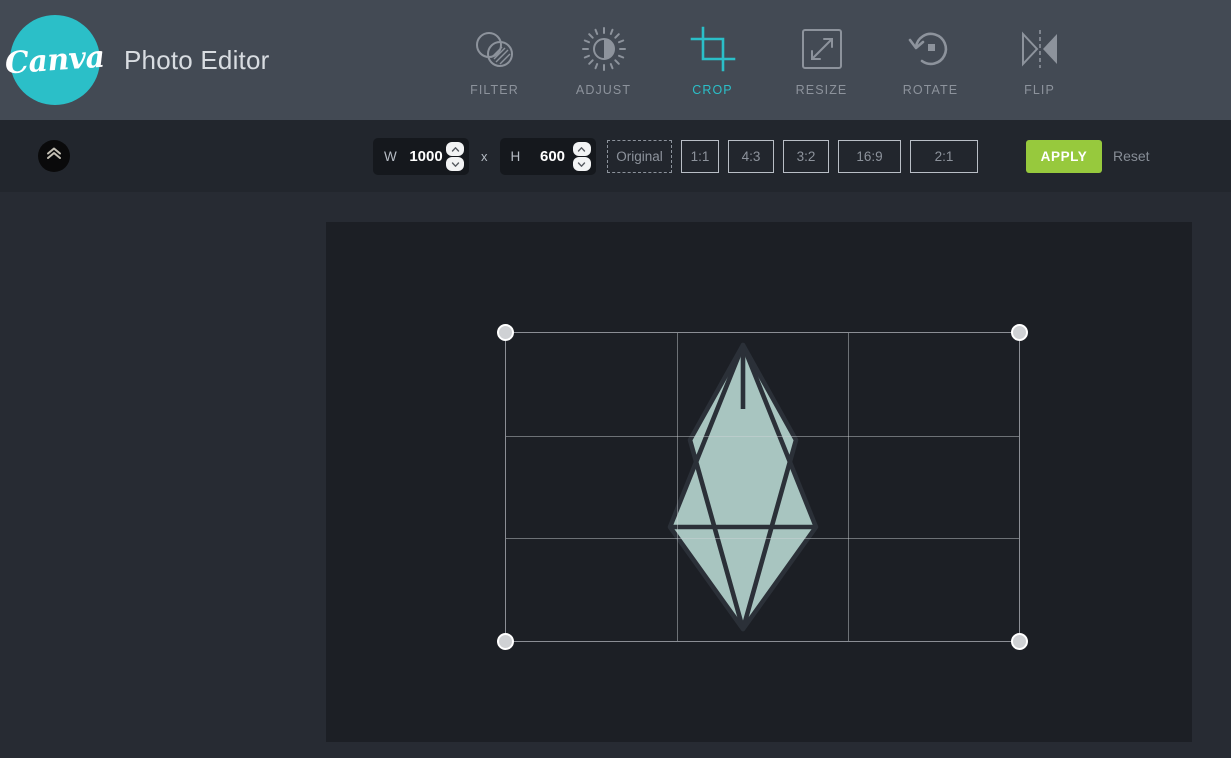 This screenshot has height=758, width=1231. Describe the element at coordinates (762, 436) in the screenshot. I see `crop-grid-line-h1` at that location.